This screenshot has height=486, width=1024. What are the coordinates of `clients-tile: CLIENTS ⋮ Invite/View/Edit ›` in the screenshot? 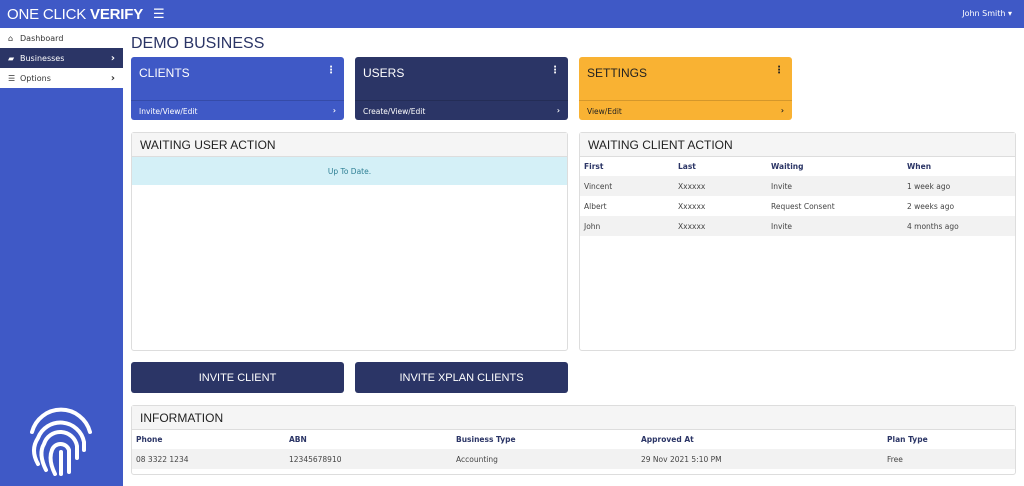 It's located at (237, 88).